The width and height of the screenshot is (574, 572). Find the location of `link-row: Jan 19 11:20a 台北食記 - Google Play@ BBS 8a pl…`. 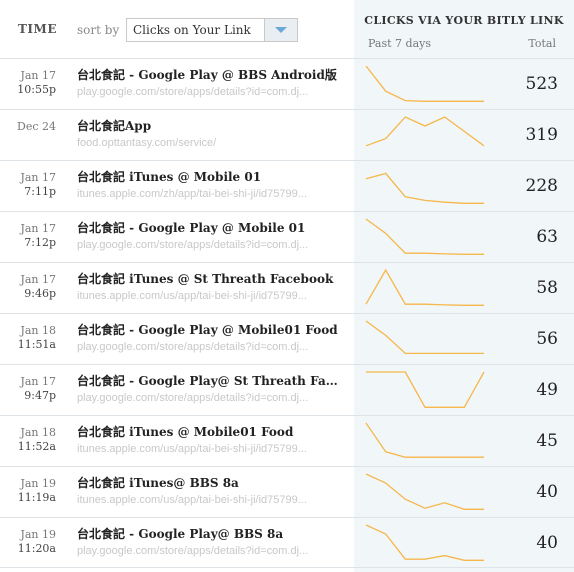

link-row: Jan 19 11:20a 台北食記 - Google Play@ BBS 8a pl… is located at coordinates (287, 542).